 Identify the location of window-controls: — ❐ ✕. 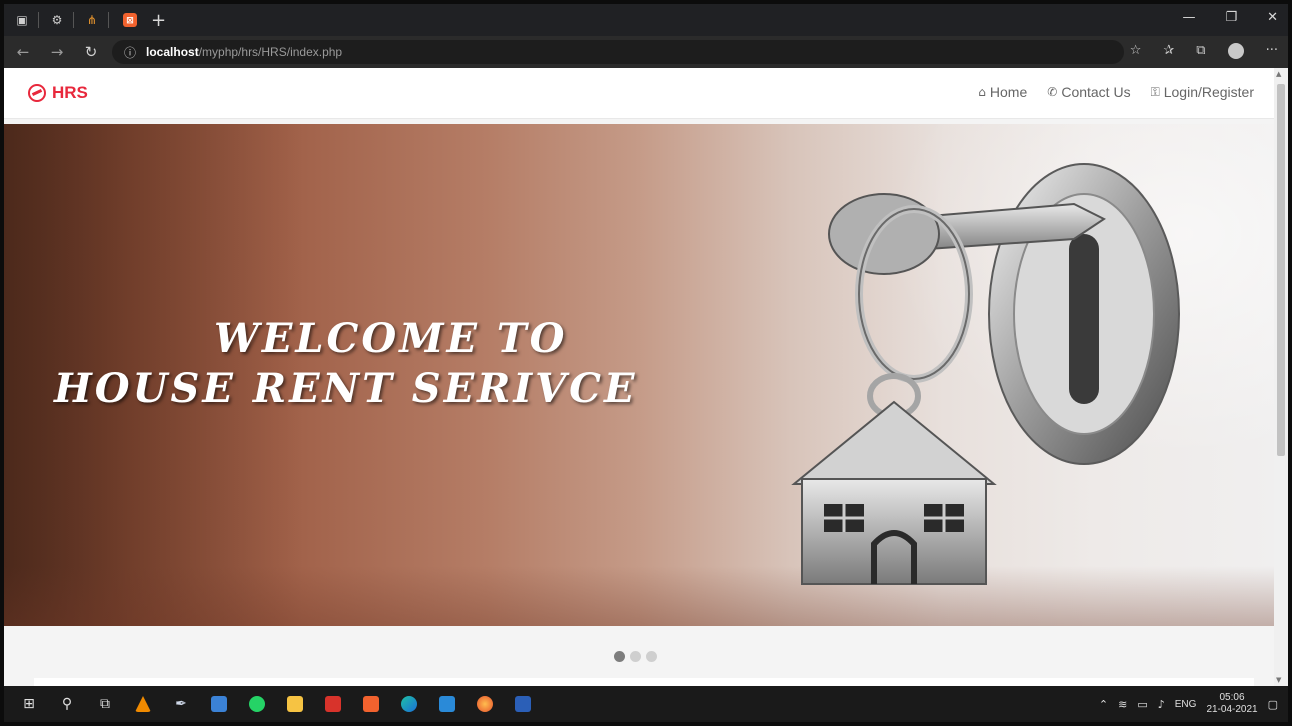
(1230, 17).